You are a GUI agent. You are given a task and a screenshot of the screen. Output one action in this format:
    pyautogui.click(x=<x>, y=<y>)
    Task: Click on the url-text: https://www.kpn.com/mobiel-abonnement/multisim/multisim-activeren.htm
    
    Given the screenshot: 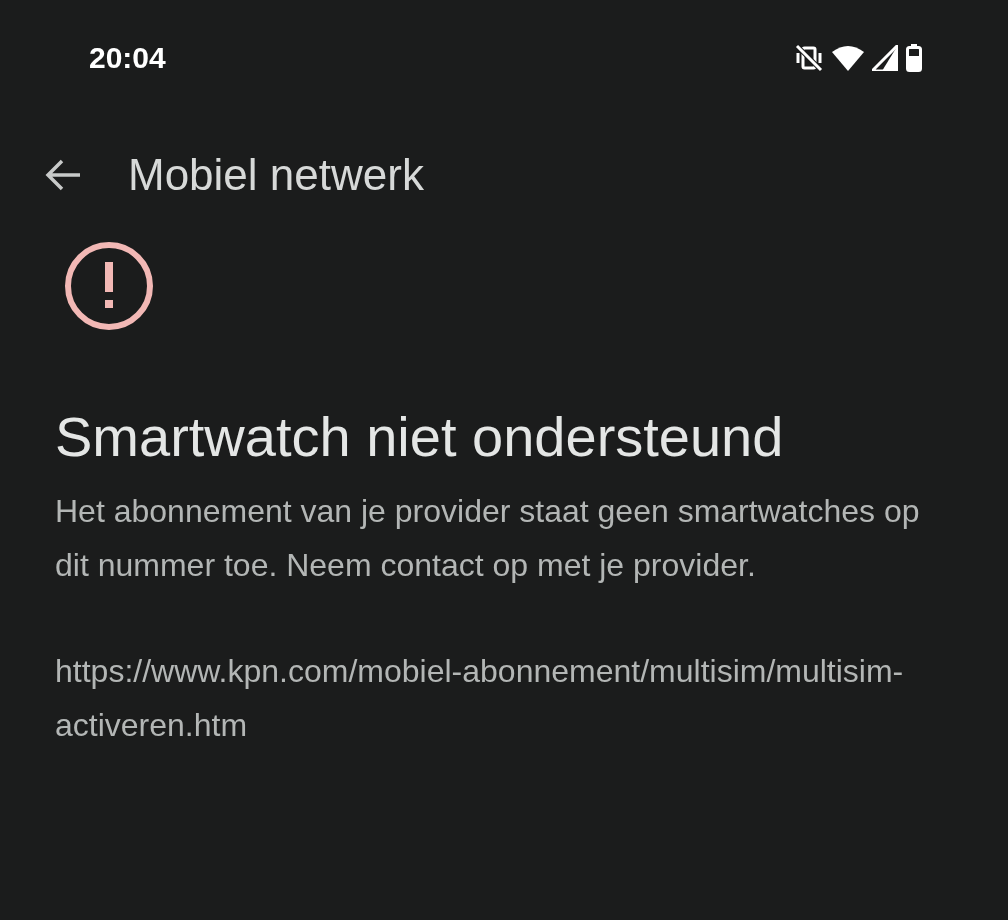 What is the action you would take?
    pyautogui.click(x=480, y=698)
    